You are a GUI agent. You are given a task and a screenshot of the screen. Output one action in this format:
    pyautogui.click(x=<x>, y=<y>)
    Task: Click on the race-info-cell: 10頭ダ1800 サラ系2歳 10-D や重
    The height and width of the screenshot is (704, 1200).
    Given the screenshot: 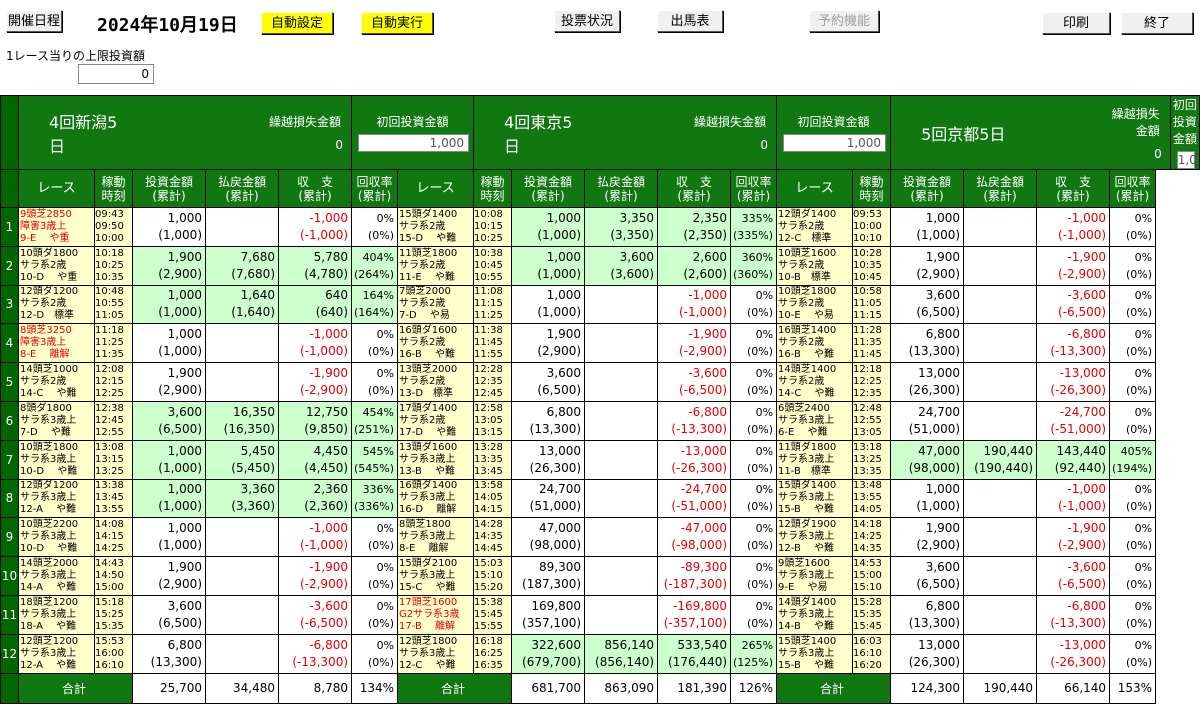 What is the action you would take?
    pyautogui.click(x=56, y=265)
    